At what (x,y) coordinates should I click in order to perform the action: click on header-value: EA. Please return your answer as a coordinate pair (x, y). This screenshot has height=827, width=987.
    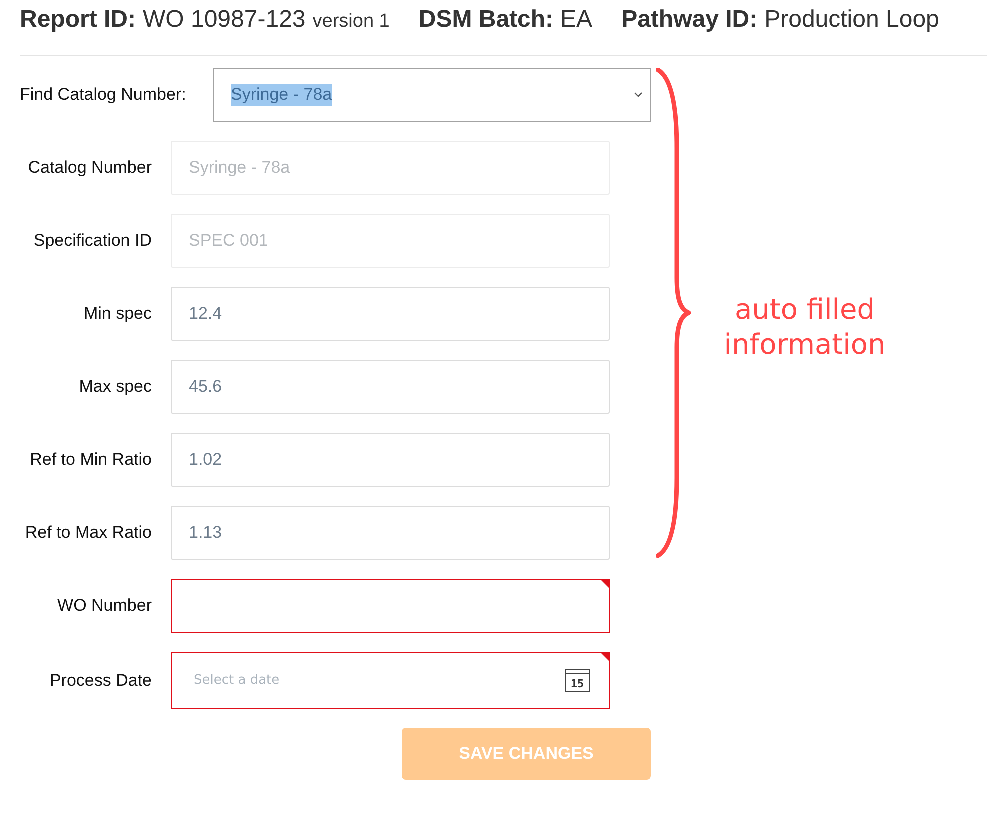
    Looking at the image, I should click on (576, 20).